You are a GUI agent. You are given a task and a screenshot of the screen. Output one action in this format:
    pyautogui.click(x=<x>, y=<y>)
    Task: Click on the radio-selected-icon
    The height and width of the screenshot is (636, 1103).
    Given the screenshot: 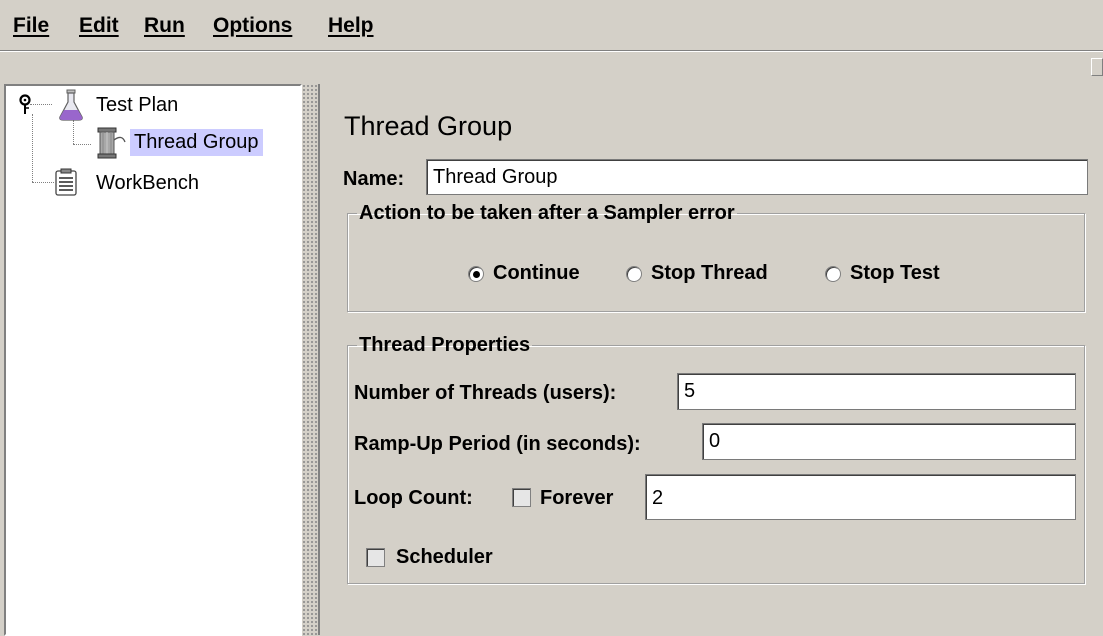 What is the action you would take?
    pyautogui.click(x=476, y=273)
    